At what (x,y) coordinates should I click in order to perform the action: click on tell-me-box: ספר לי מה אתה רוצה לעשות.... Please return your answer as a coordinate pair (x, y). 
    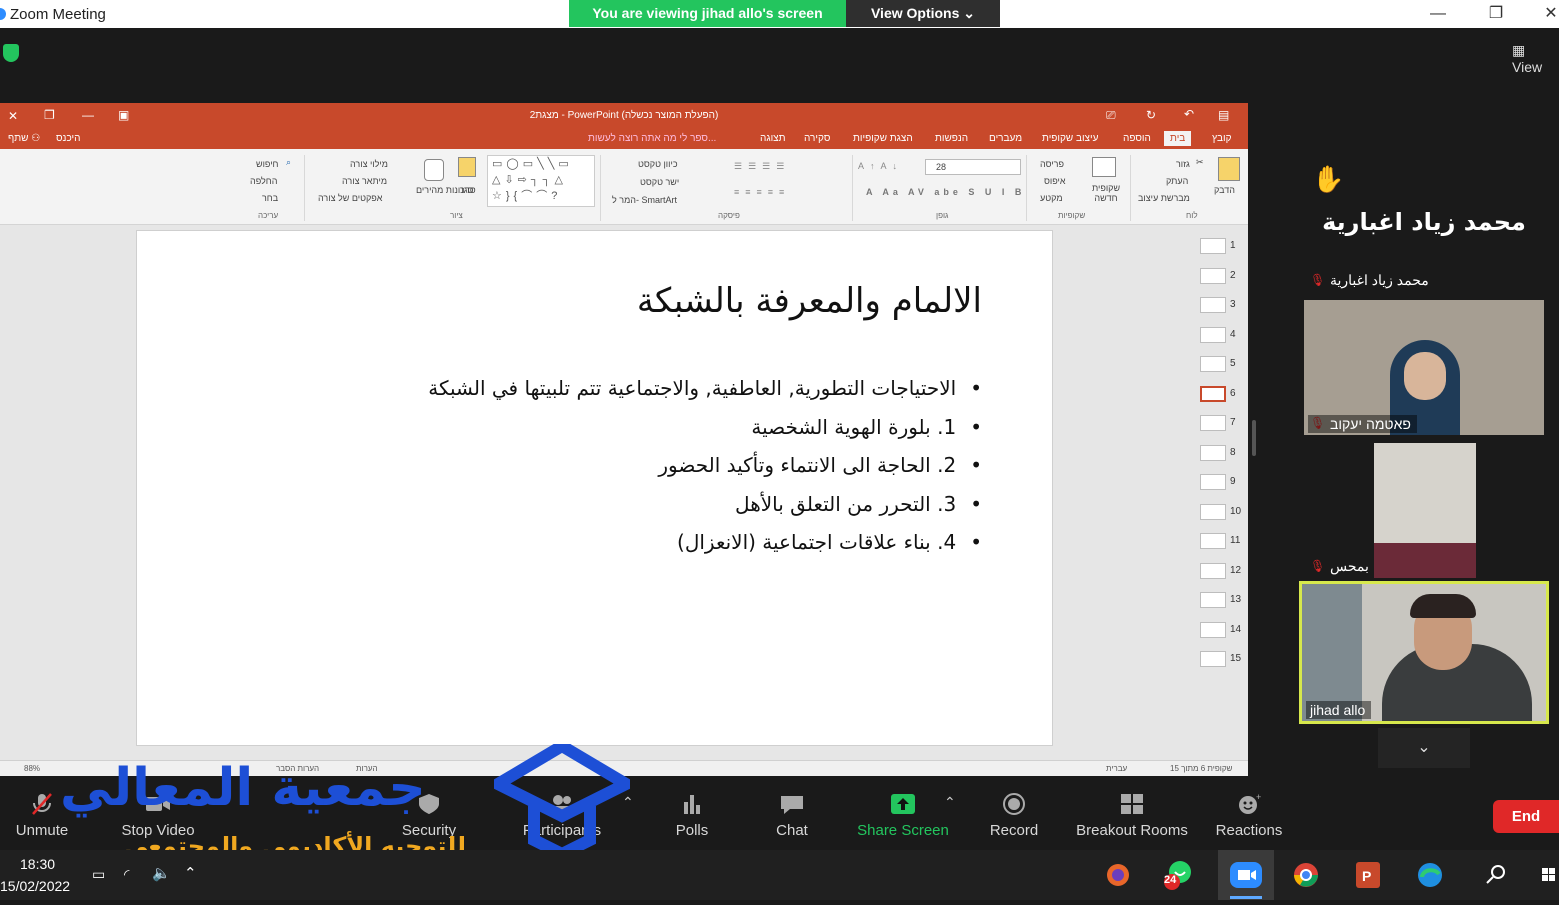
    Looking at the image, I should click on (652, 138).